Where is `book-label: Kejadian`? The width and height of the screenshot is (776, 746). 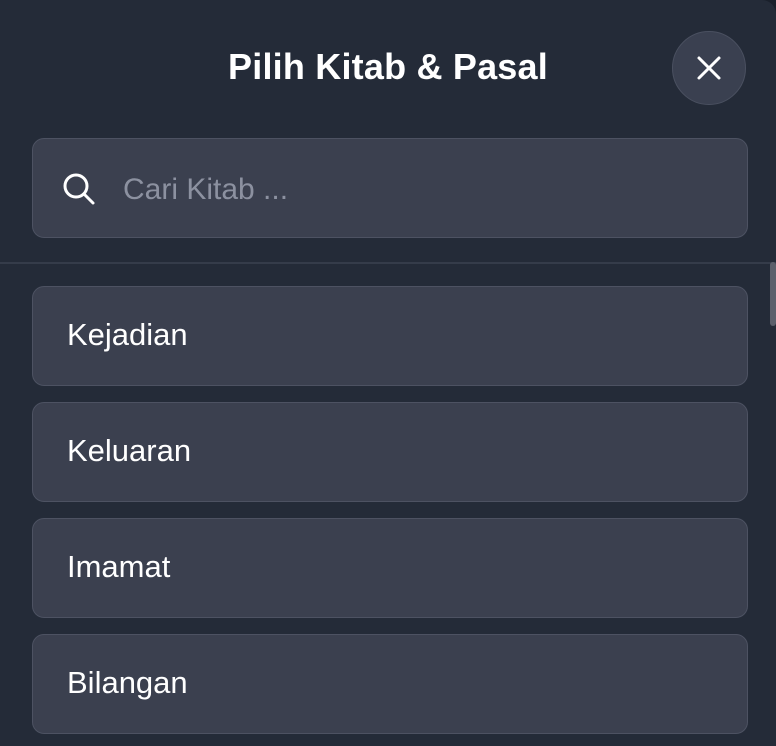
book-label: Kejadian is located at coordinates (127, 334).